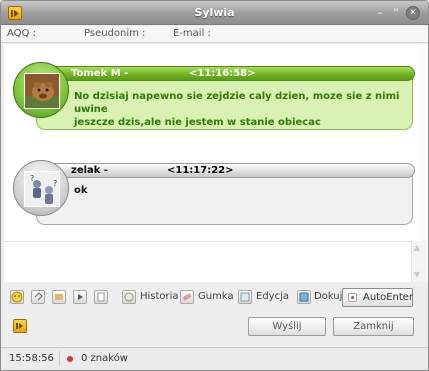 The width and height of the screenshot is (429, 371). I want to click on send-button: Wyślij, so click(287, 326).